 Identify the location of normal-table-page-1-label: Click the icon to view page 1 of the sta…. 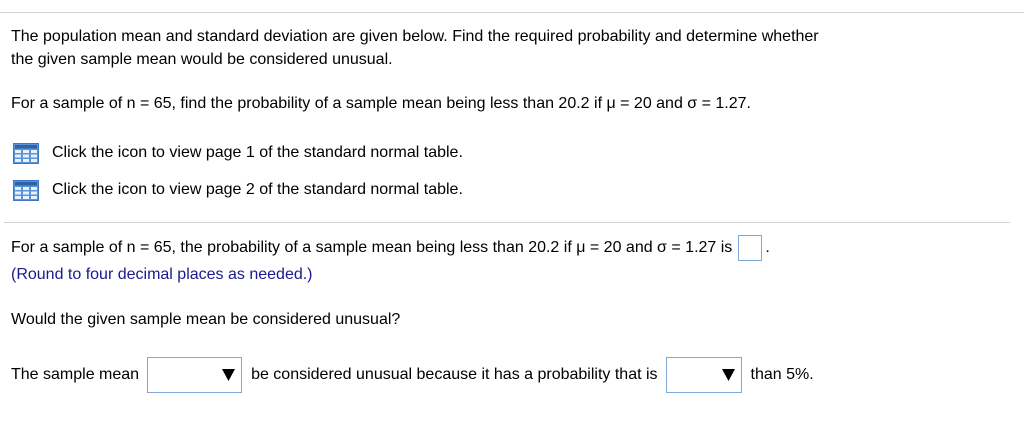
(257, 153).